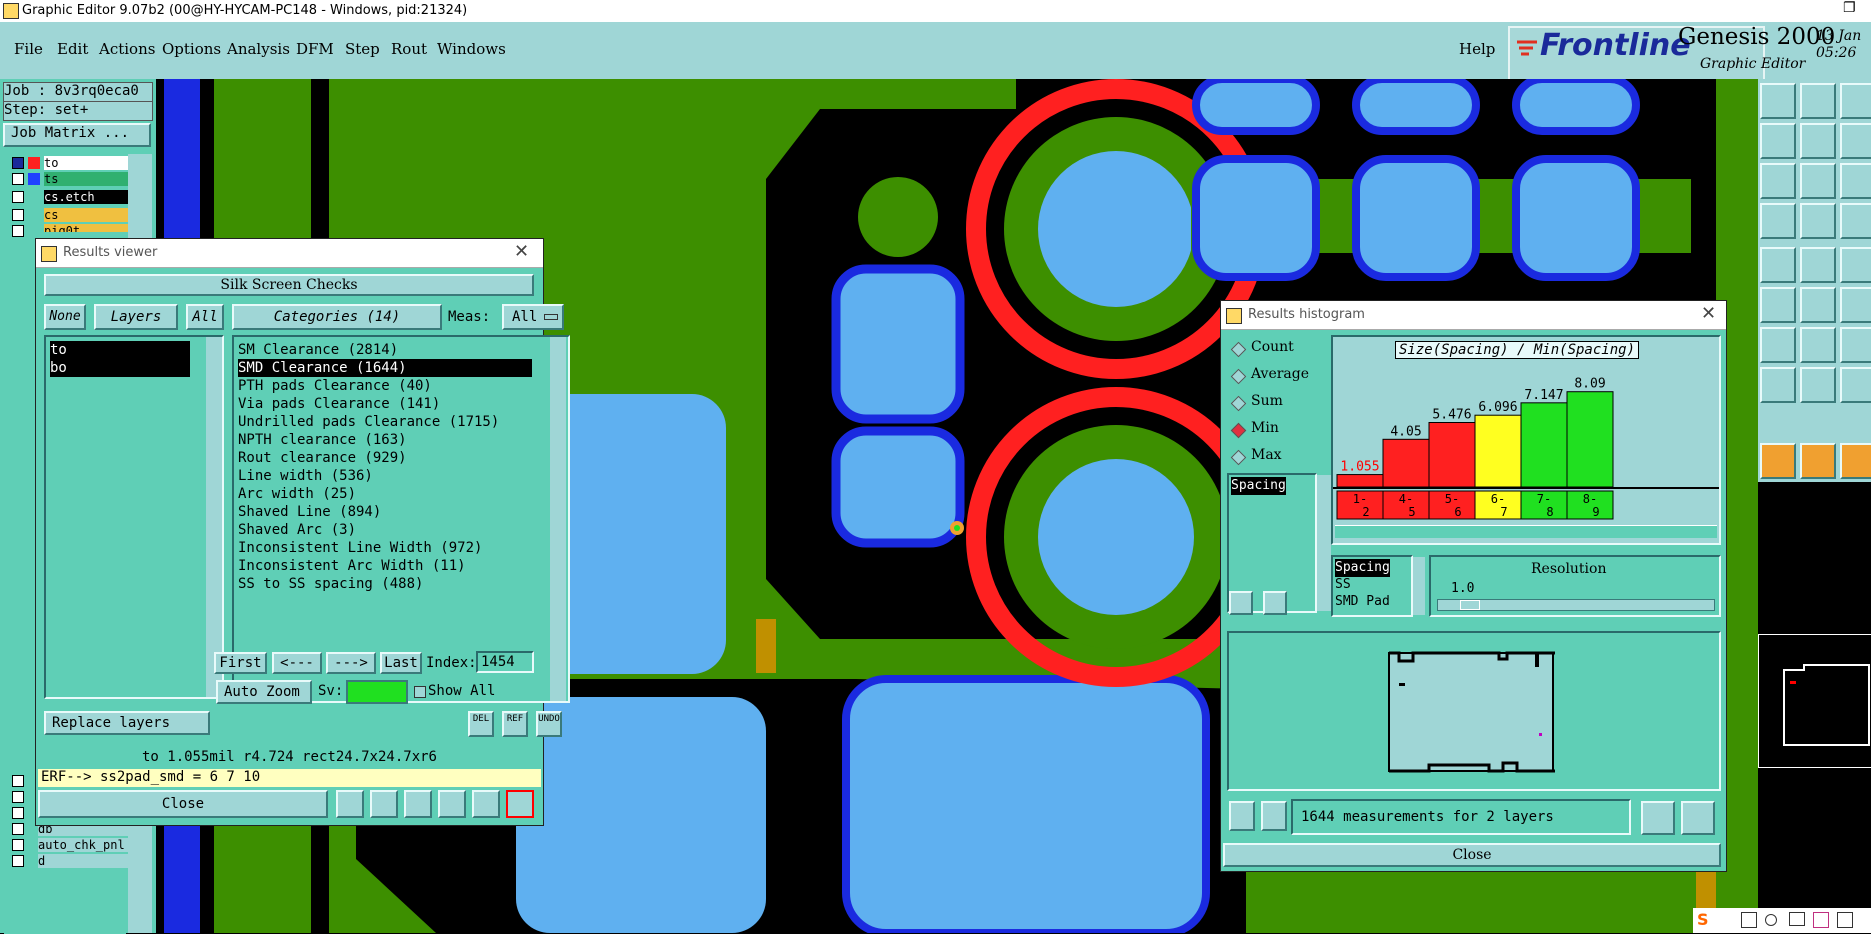  What do you see at coordinates (1258, 486) in the screenshot?
I see `metric-item: Spacing` at bounding box center [1258, 486].